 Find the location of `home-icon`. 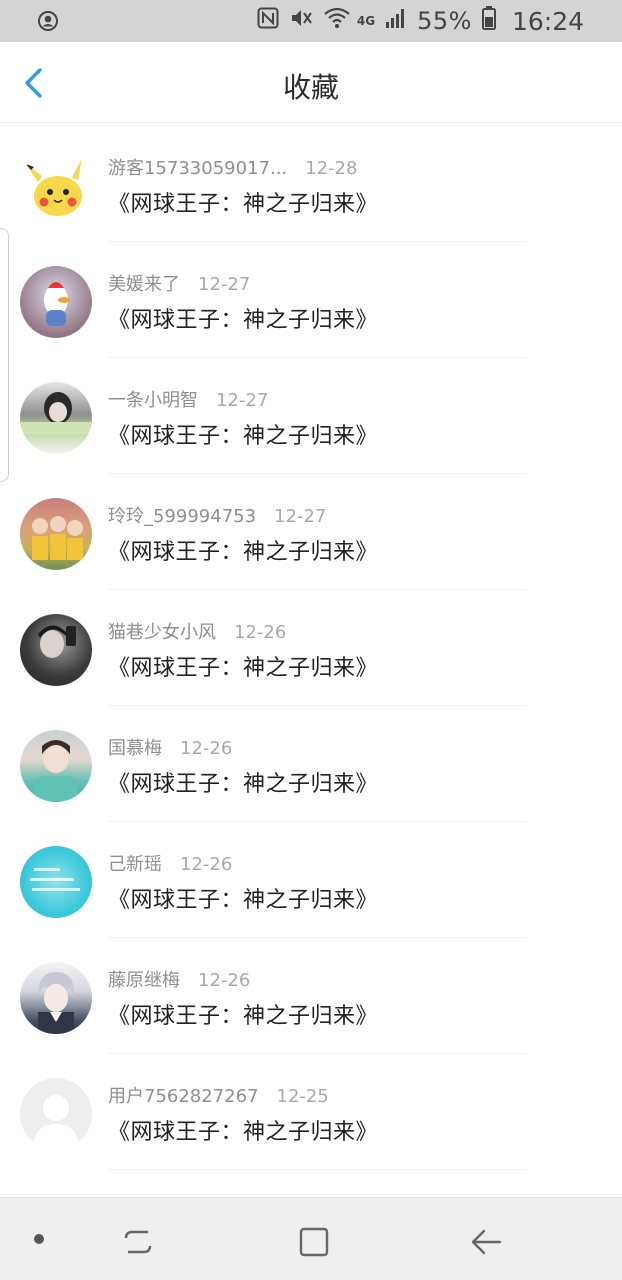

home-icon is located at coordinates (314, 1242).